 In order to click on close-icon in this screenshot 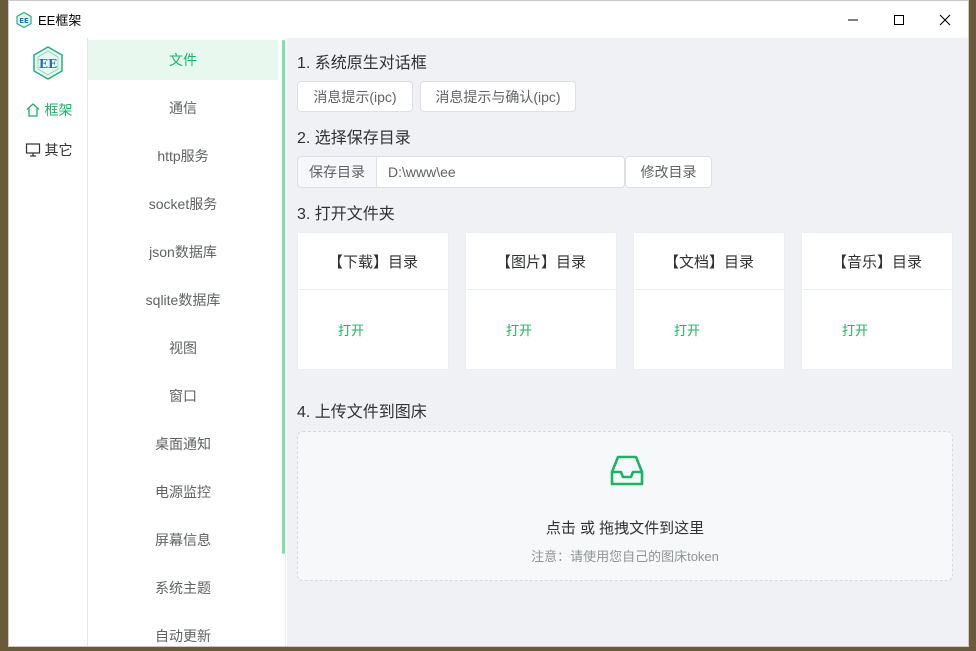, I will do `click(945, 19)`.